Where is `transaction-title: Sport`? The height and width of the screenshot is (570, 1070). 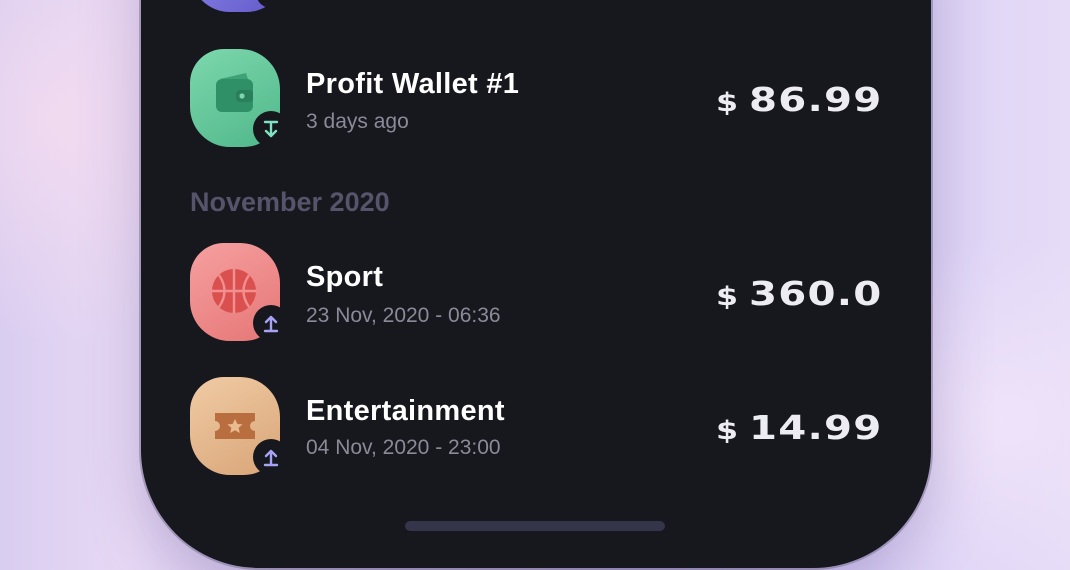
transaction-title: Sport is located at coordinates (345, 277).